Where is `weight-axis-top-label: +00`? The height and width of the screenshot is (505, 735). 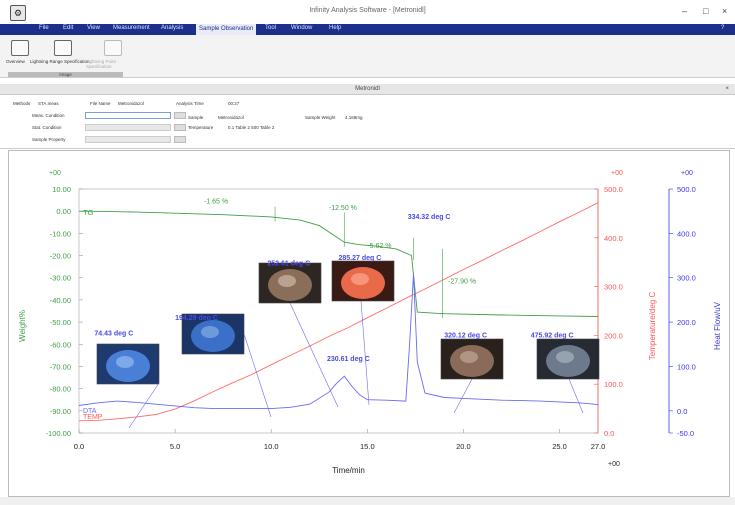 weight-axis-top-label: +00 is located at coordinates (55, 173).